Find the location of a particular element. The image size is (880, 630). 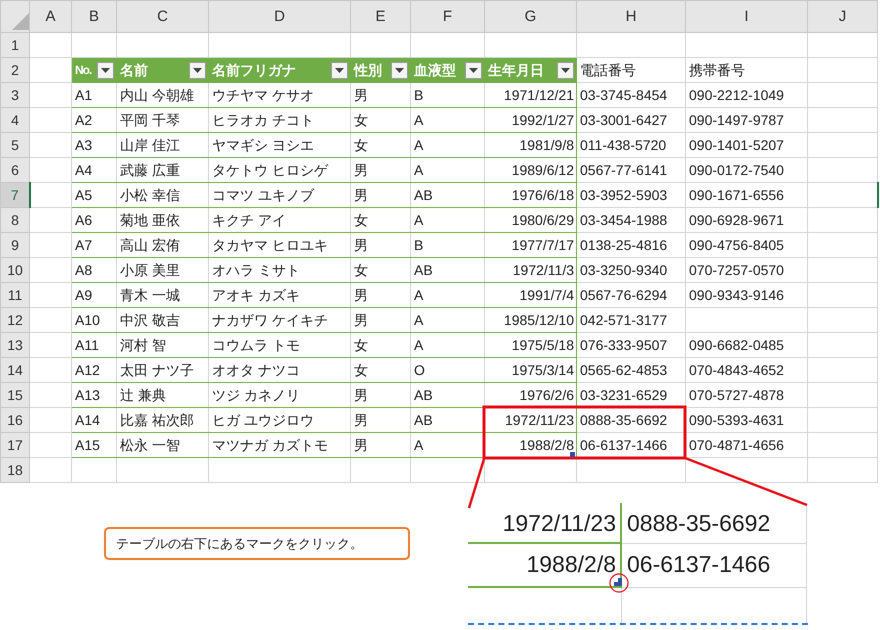

row-header: 4 is located at coordinates (15, 120).